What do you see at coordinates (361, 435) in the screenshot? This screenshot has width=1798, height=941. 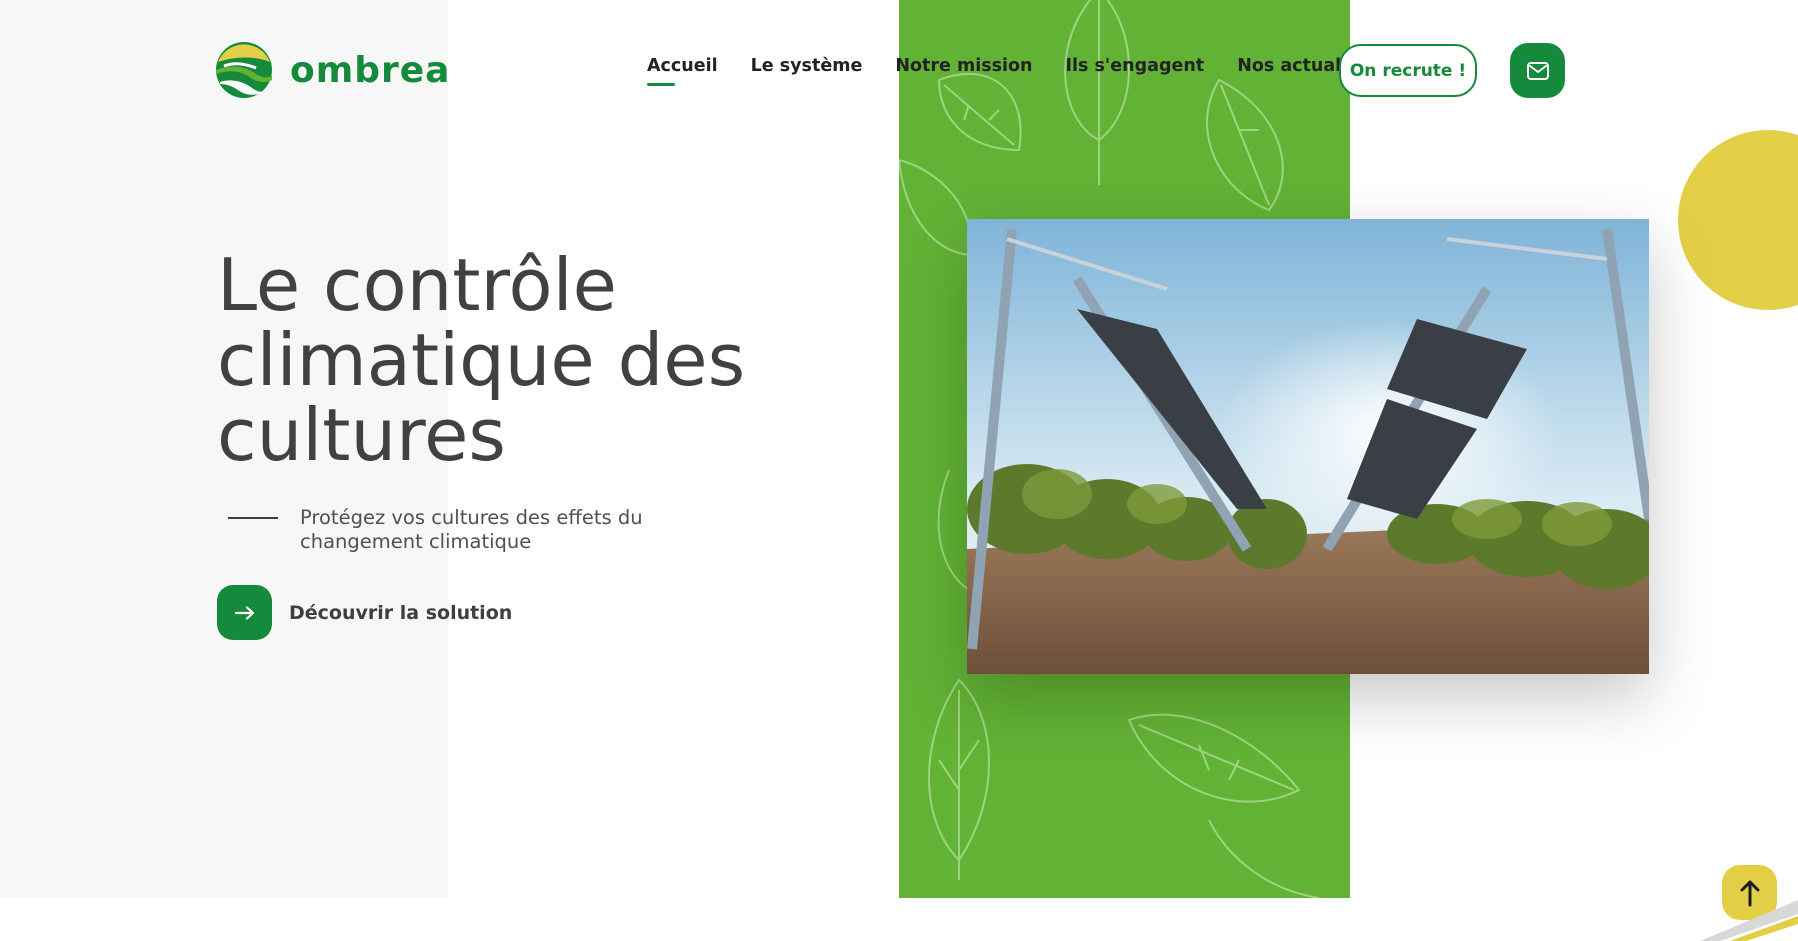 I see `hero-title-line: cultures` at bounding box center [361, 435].